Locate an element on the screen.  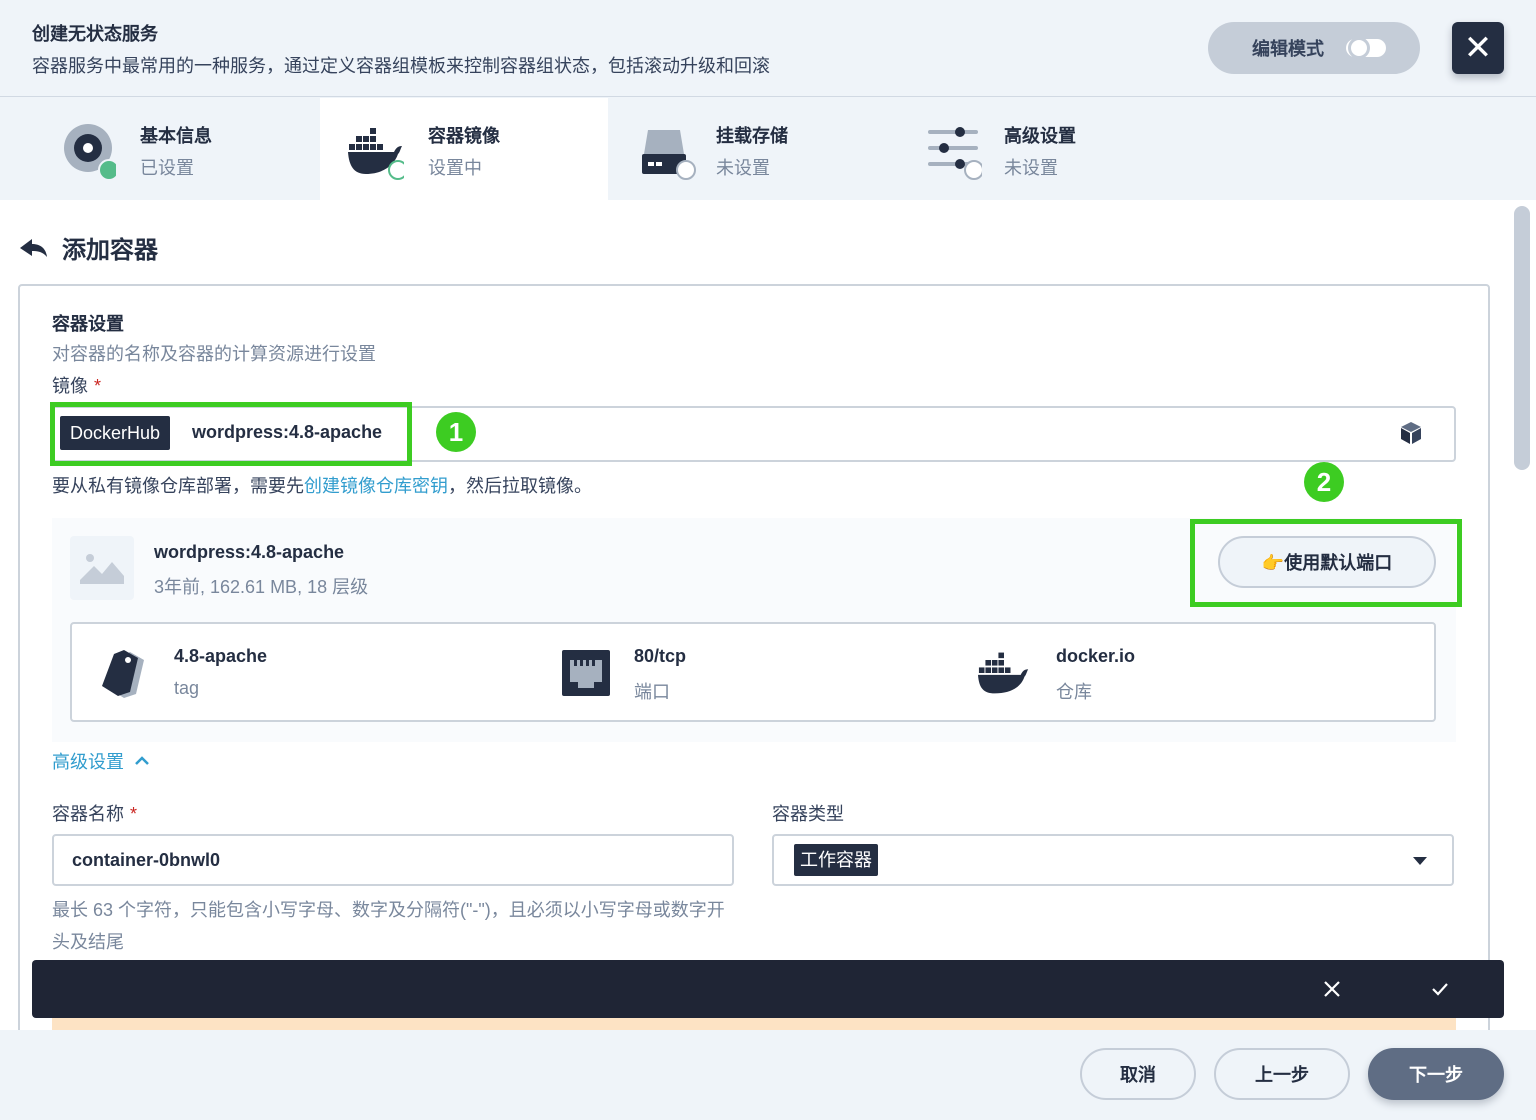
previous-step-button: 上一步 is located at coordinates (1282, 1074).